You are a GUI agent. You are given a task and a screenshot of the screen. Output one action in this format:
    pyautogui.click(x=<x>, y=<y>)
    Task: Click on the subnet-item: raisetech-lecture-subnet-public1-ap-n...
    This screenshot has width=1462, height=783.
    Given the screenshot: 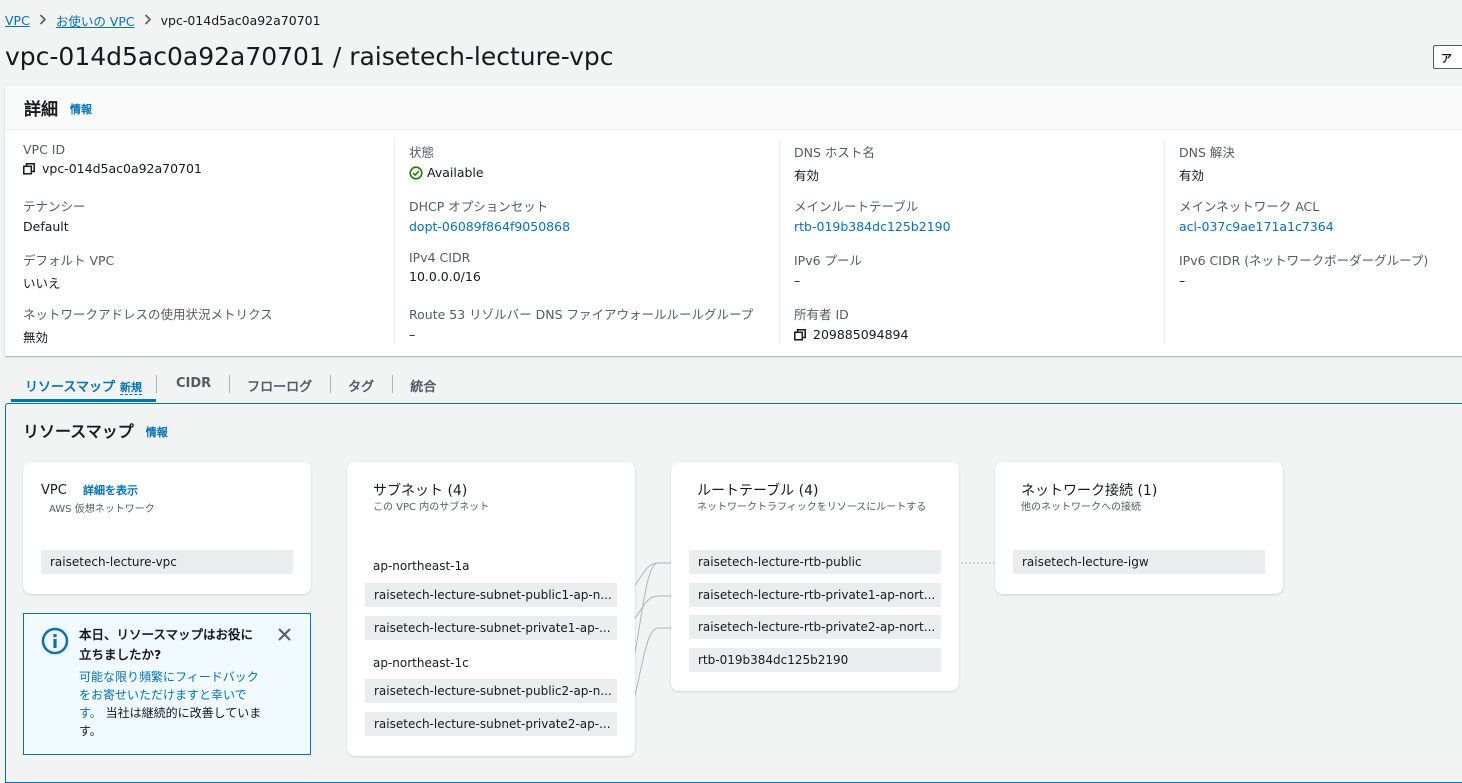 What is the action you would take?
    pyautogui.click(x=491, y=595)
    